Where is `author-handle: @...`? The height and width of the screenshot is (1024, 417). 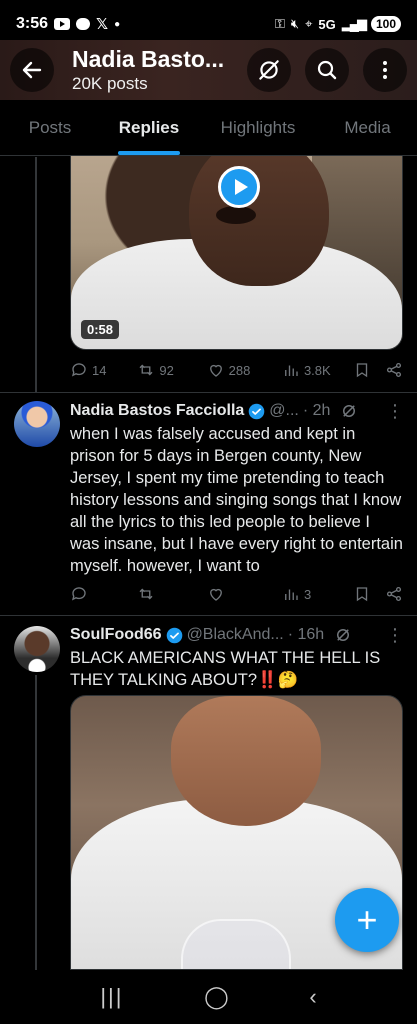 author-handle: @... is located at coordinates (284, 411).